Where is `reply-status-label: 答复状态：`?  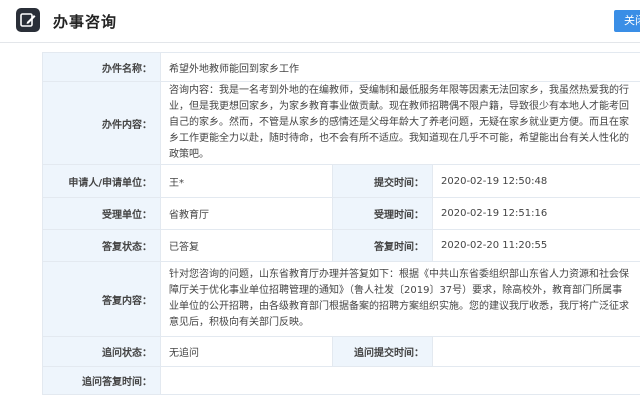 reply-status-label: 答复状态： is located at coordinates (101, 245).